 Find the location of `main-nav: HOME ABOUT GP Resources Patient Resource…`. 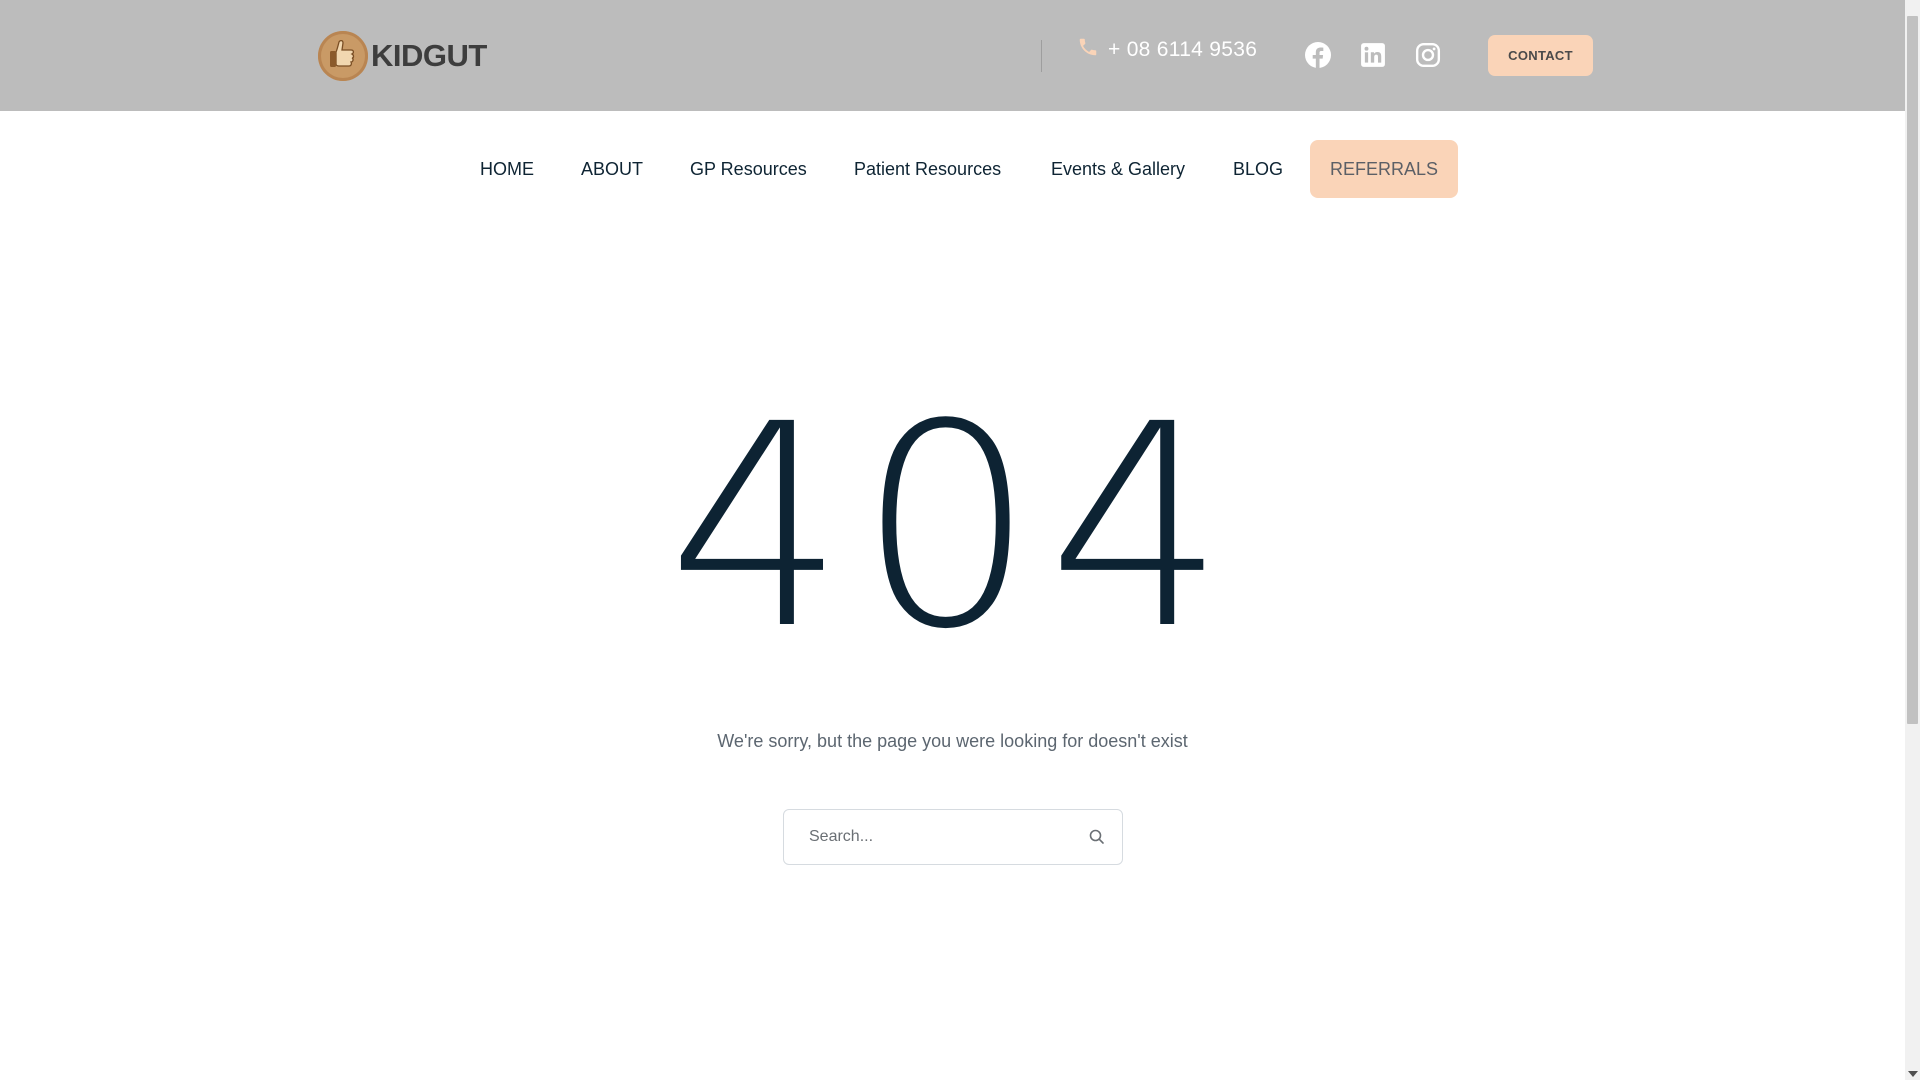

main-nav: HOME ABOUT GP Resources Patient Resource… is located at coordinates (952, 169).